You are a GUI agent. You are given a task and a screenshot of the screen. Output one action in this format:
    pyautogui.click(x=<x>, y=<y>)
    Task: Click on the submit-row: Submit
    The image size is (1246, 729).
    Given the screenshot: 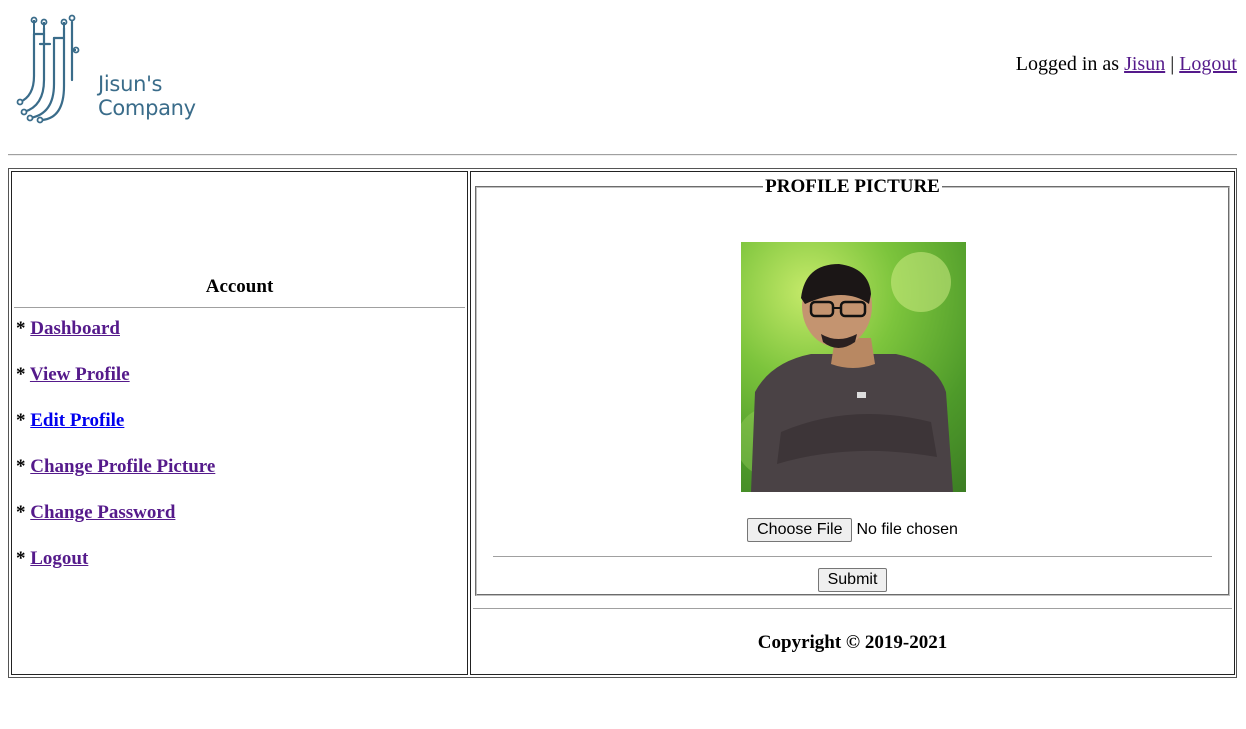 What is the action you would take?
    pyautogui.click(x=852, y=580)
    